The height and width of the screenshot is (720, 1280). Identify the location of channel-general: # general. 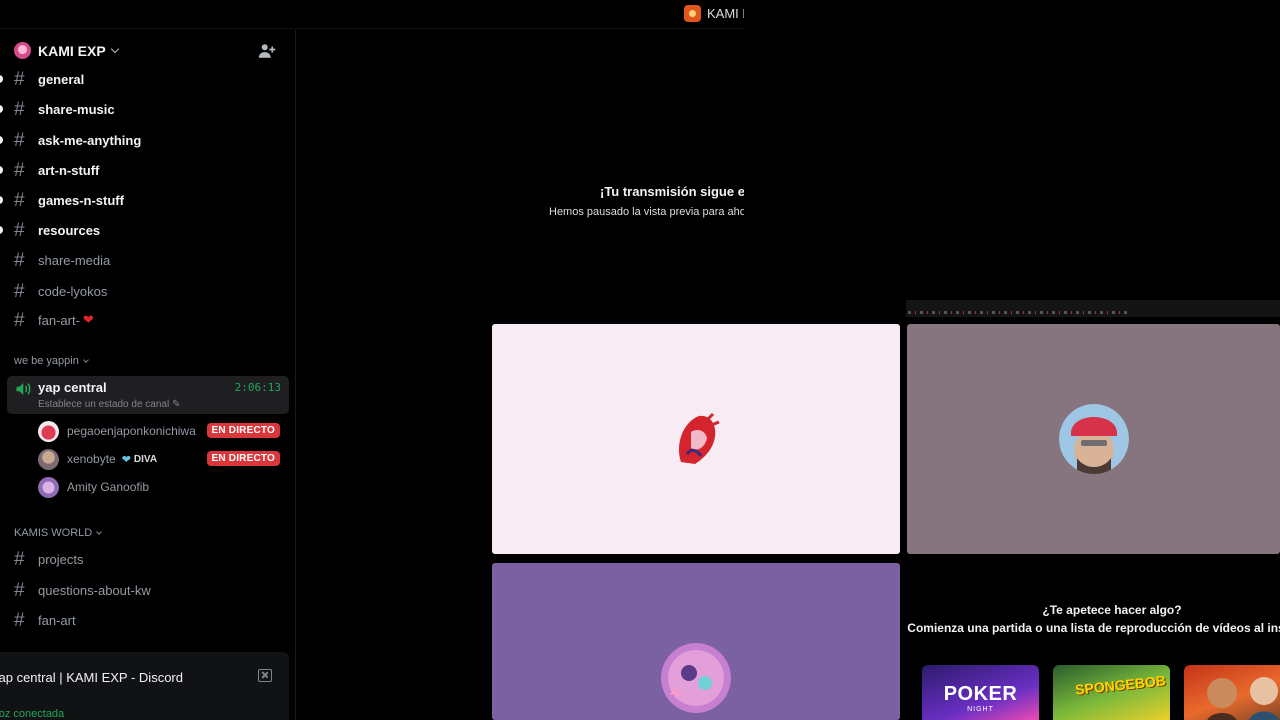
(145, 79).